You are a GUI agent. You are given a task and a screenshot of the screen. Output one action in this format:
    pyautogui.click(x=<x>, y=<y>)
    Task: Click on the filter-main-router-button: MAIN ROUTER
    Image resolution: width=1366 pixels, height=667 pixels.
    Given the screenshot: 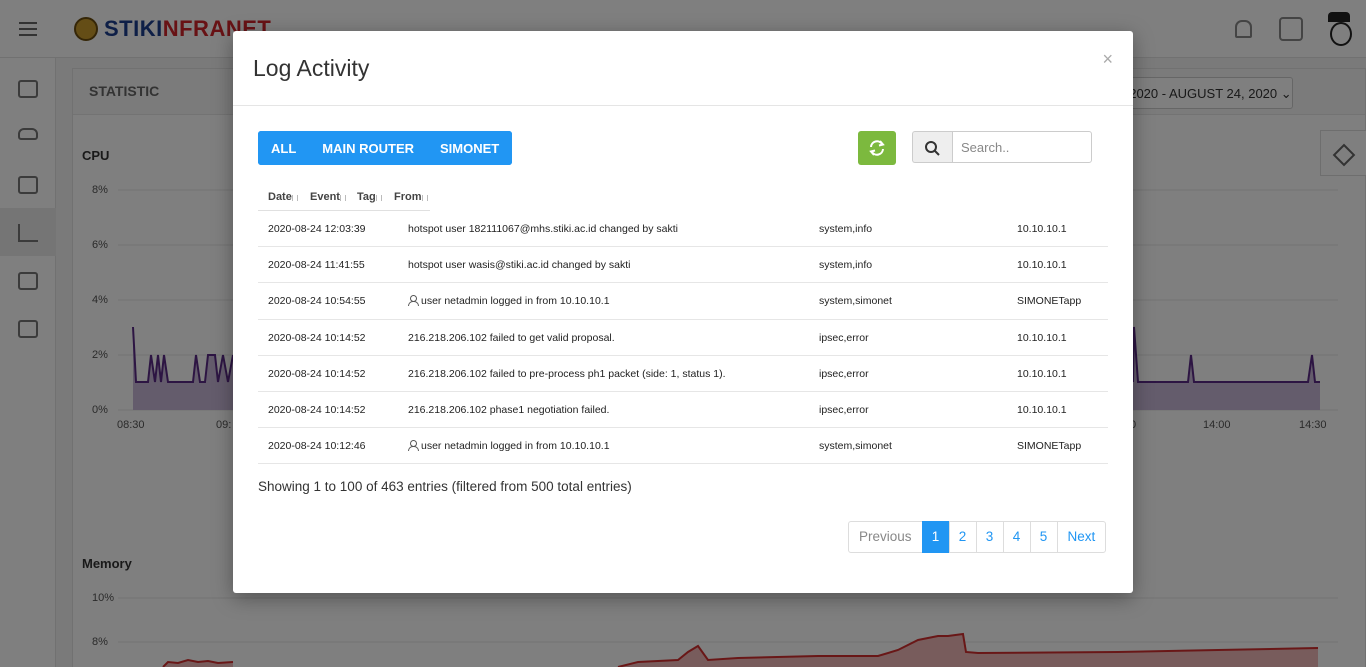 What is the action you would take?
    pyautogui.click(x=368, y=148)
    